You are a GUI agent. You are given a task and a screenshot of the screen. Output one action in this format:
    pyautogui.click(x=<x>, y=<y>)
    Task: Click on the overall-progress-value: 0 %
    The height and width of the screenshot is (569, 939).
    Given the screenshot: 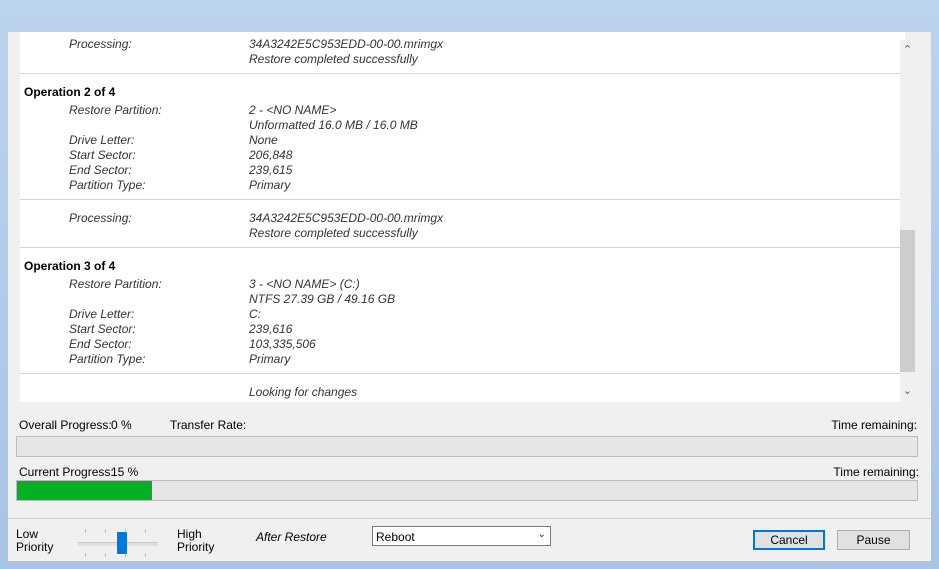 What is the action you would take?
    pyautogui.click(x=121, y=425)
    